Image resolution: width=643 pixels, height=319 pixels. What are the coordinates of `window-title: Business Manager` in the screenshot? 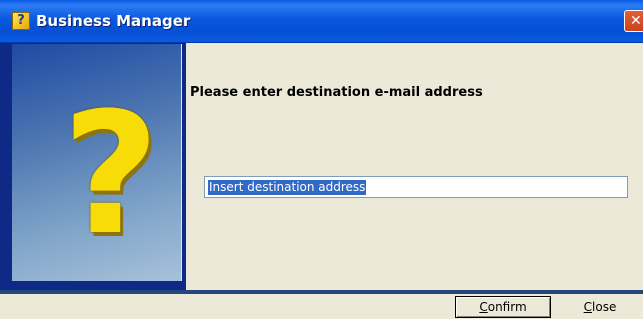 It's located at (113, 21).